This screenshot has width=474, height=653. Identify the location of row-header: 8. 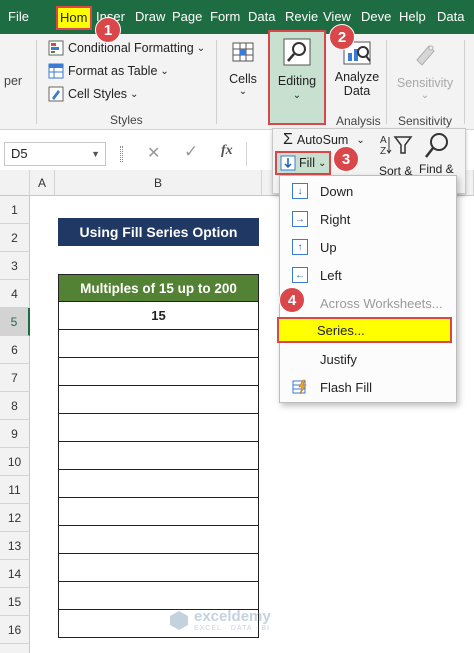
(15, 406).